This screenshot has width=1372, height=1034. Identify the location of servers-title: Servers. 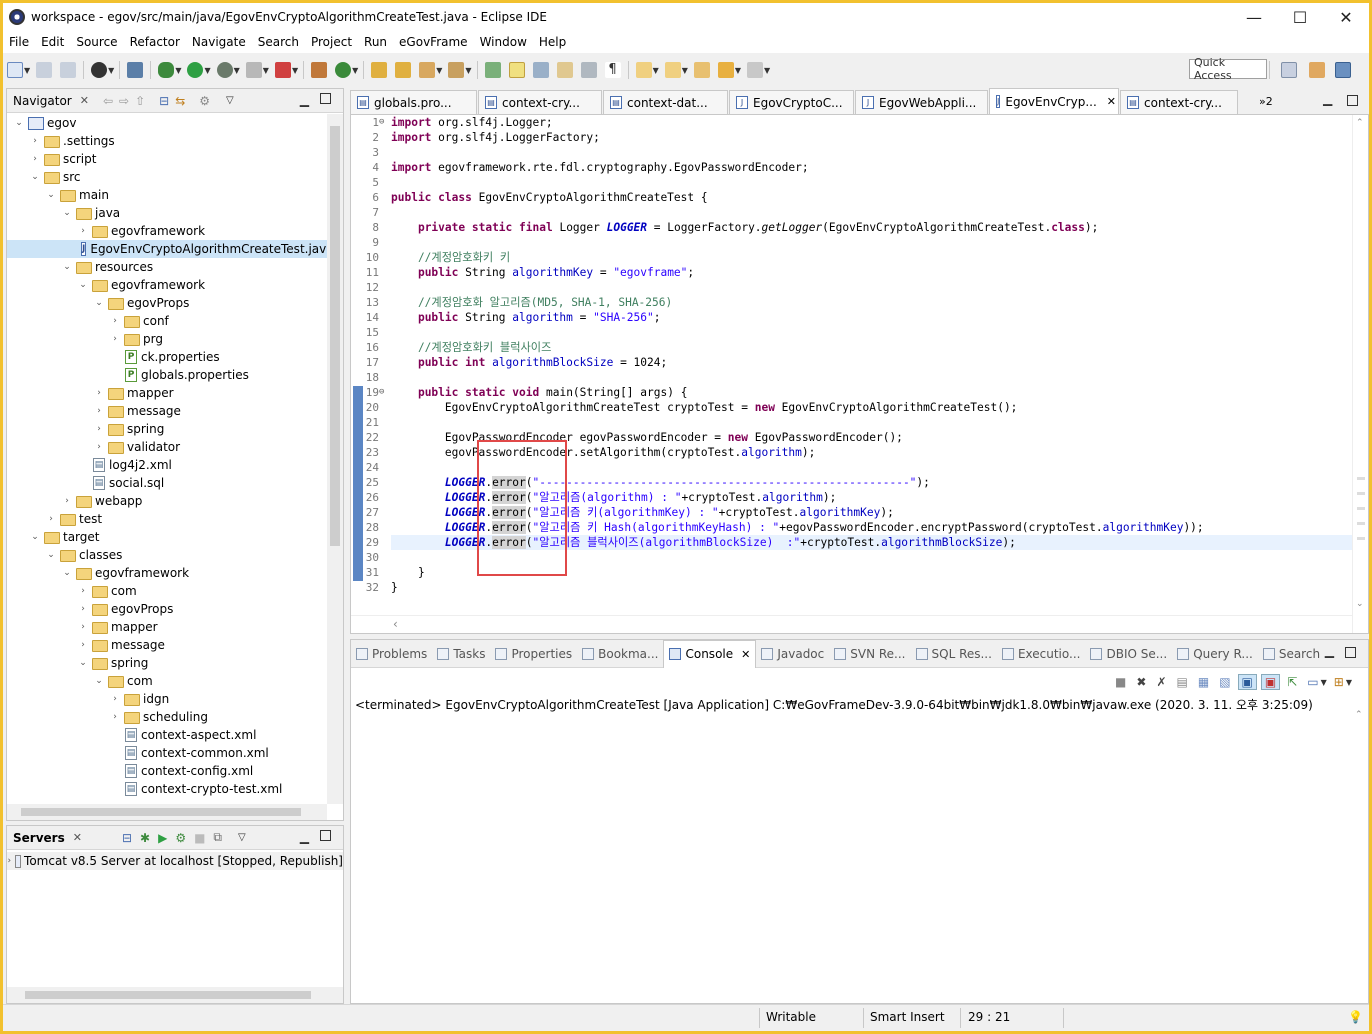
(36, 838).